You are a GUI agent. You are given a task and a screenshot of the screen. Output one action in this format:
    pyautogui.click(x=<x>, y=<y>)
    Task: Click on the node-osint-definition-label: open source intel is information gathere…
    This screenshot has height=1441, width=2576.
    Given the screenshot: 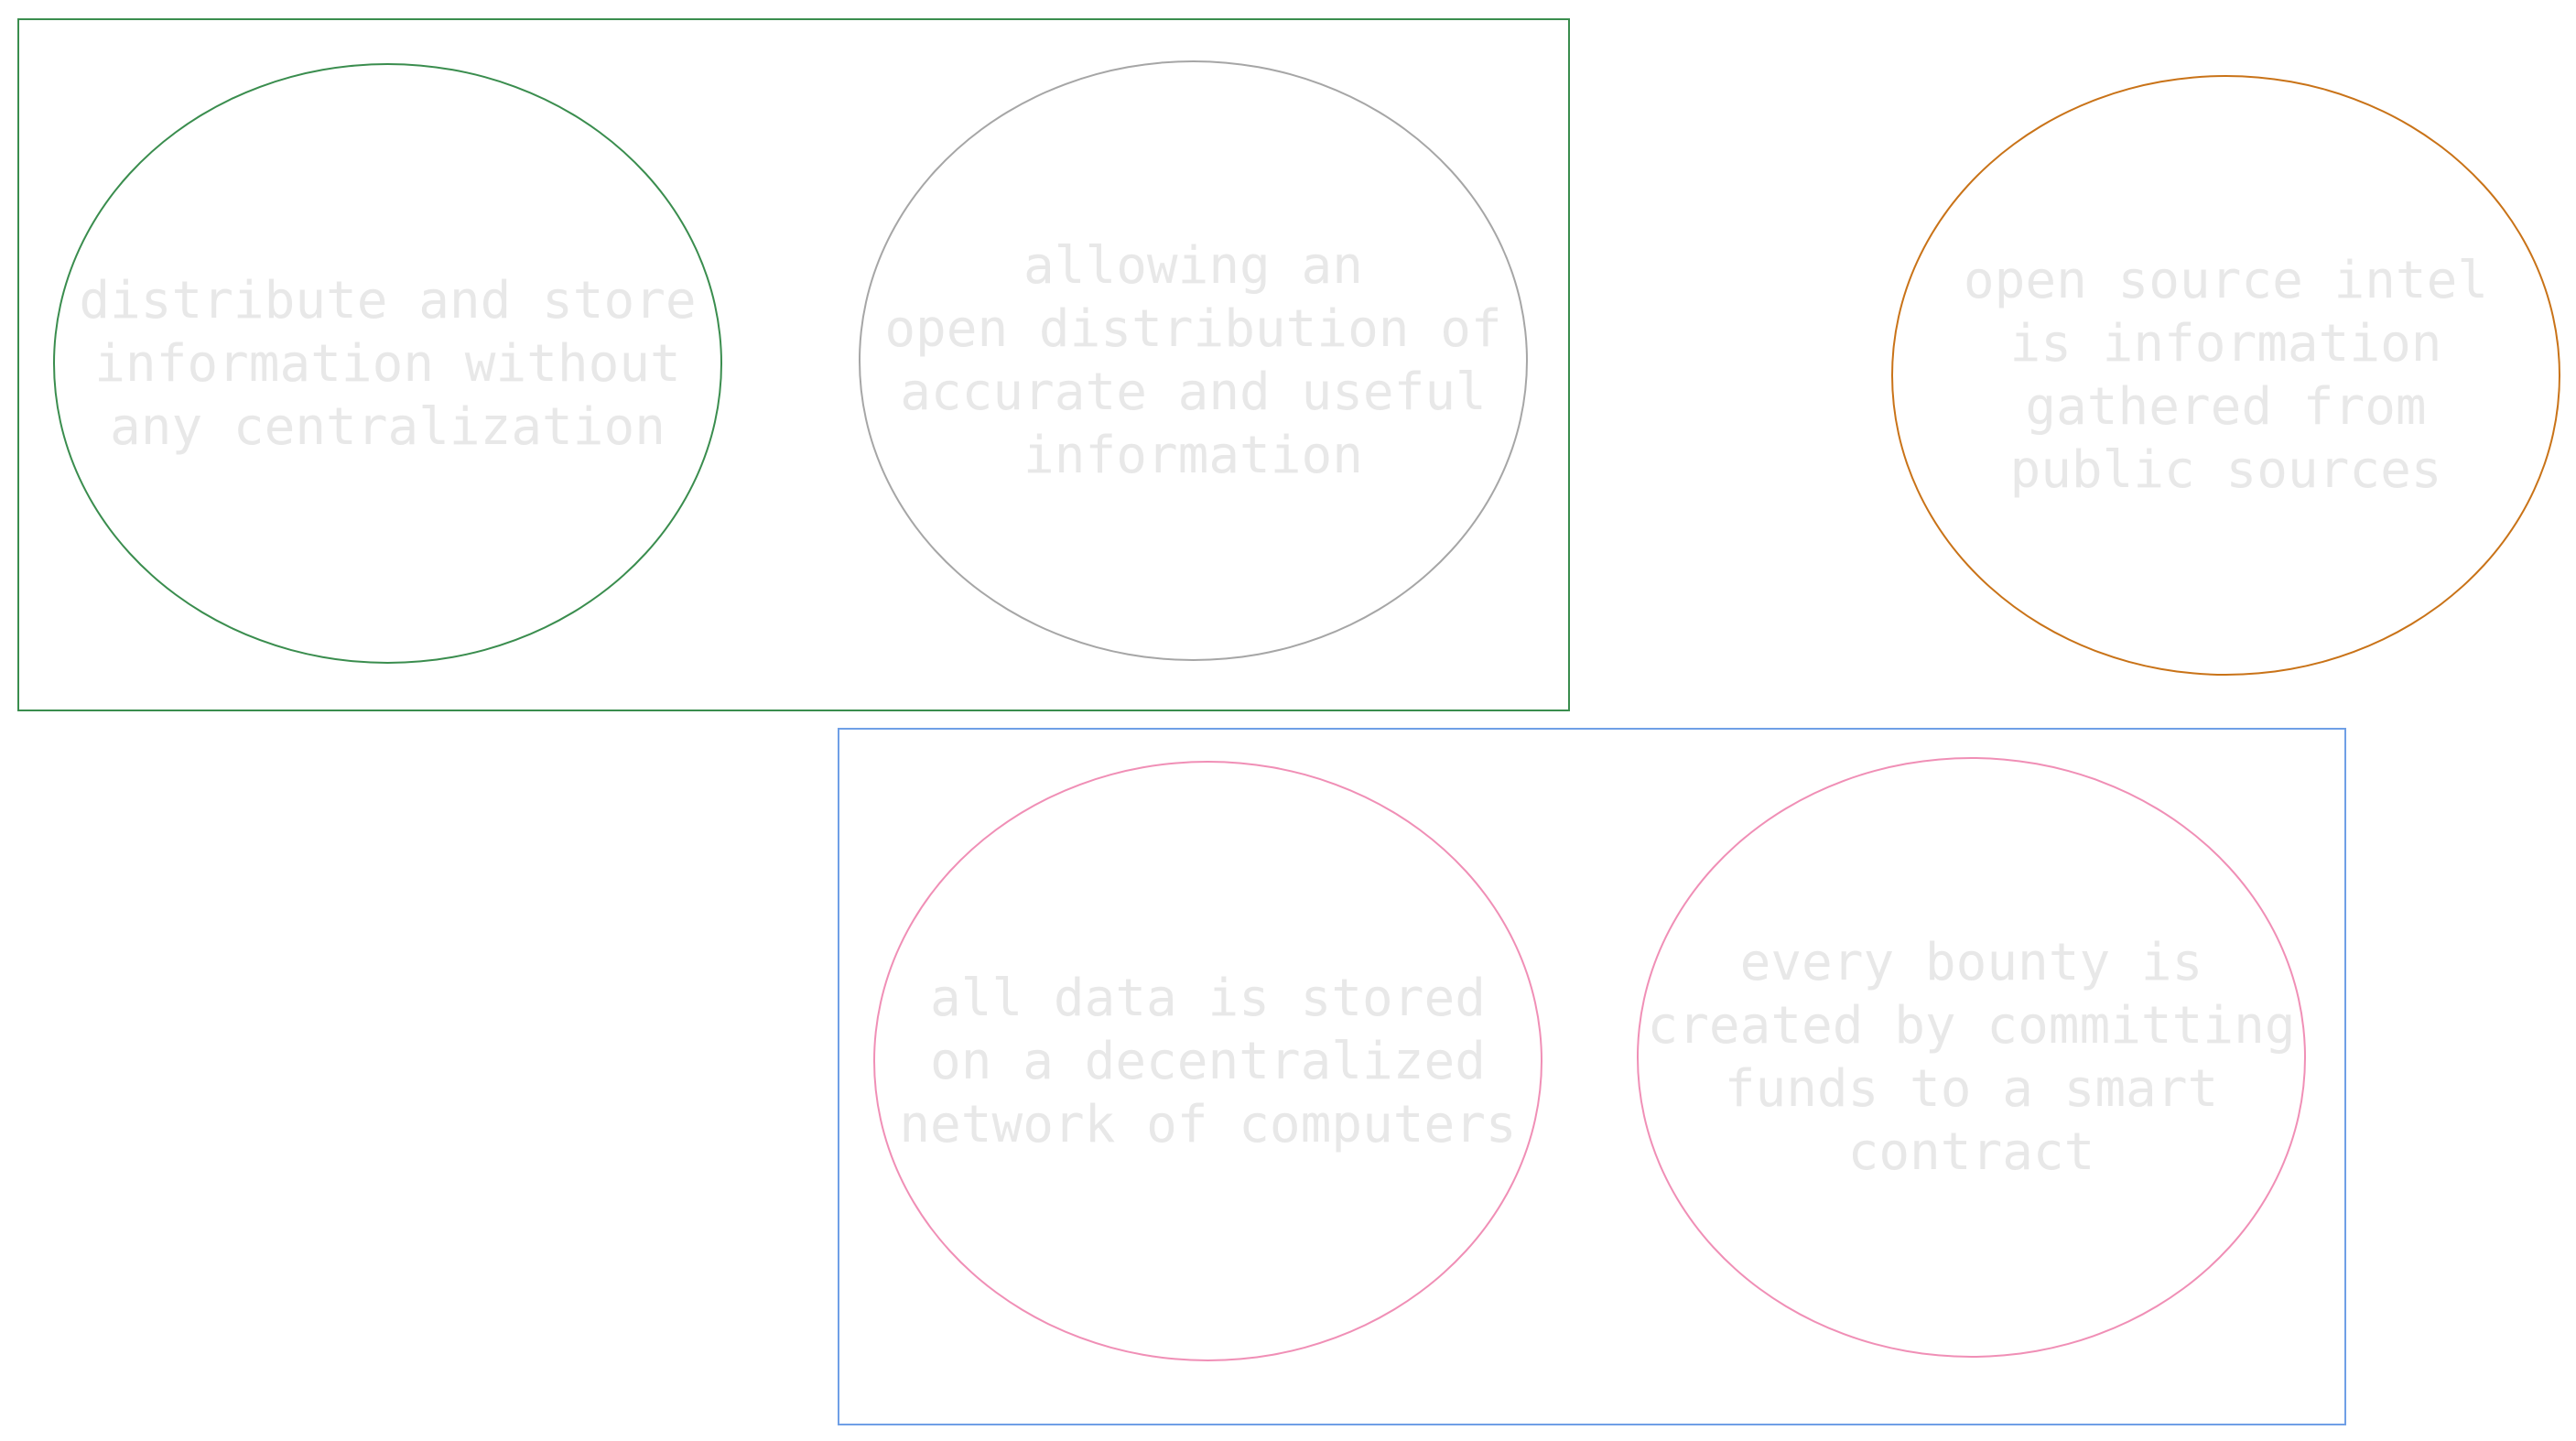 What is the action you would take?
    pyautogui.click(x=2226, y=375)
    